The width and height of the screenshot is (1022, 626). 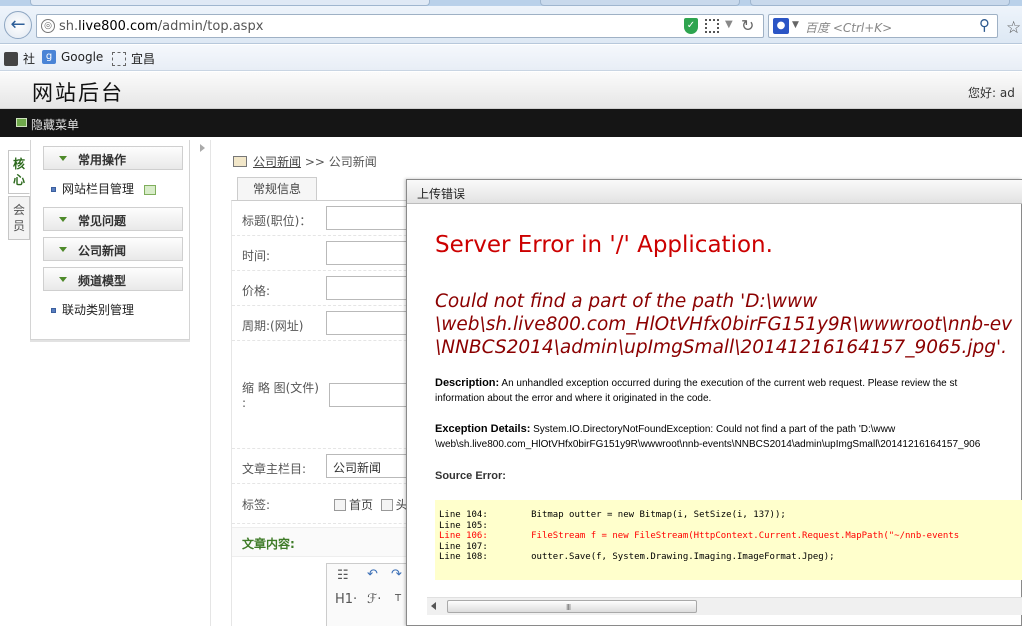 What do you see at coordinates (133, 58) in the screenshot?
I see `bookmark-item: 宜昌` at bounding box center [133, 58].